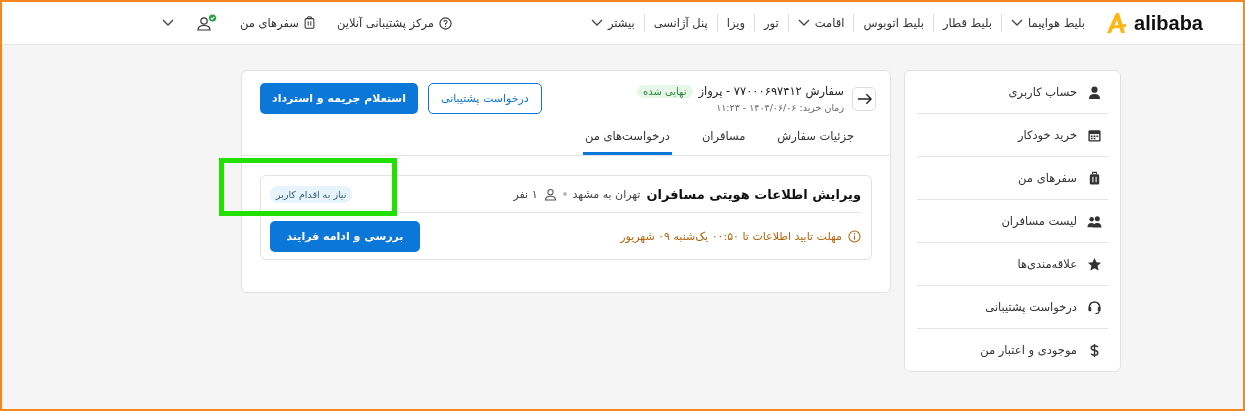 The image size is (1245, 411). What do you see at coordinates (1012, 221) in the screenshot?
I see `sidebar-item: لیست مسافران` at bounding box center [1012, 221].